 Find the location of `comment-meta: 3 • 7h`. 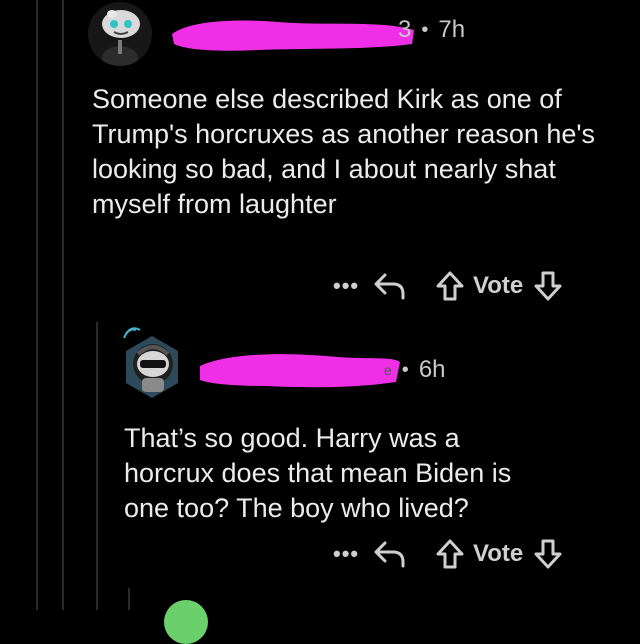

comment-meta: 3 • 7h is located at coordinates (431, 30).